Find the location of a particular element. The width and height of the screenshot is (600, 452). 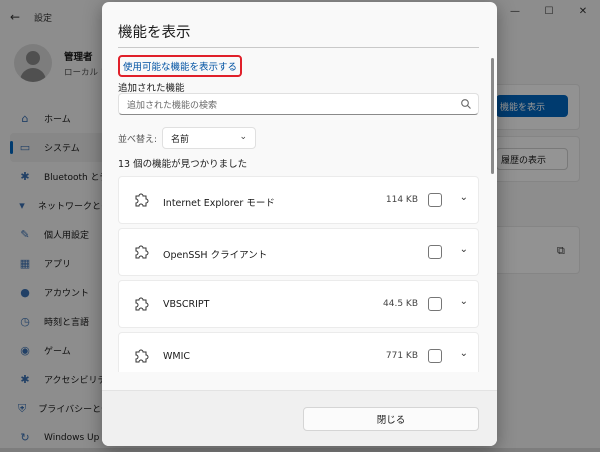

feature-name: OpenSSH クライアント is located at coordinates (215, 255).